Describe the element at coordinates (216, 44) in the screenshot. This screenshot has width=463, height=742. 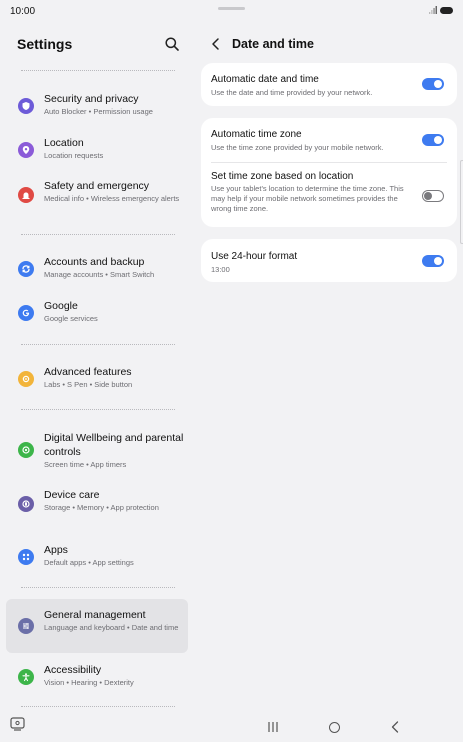
I see `back-arrow-icon` at that location.